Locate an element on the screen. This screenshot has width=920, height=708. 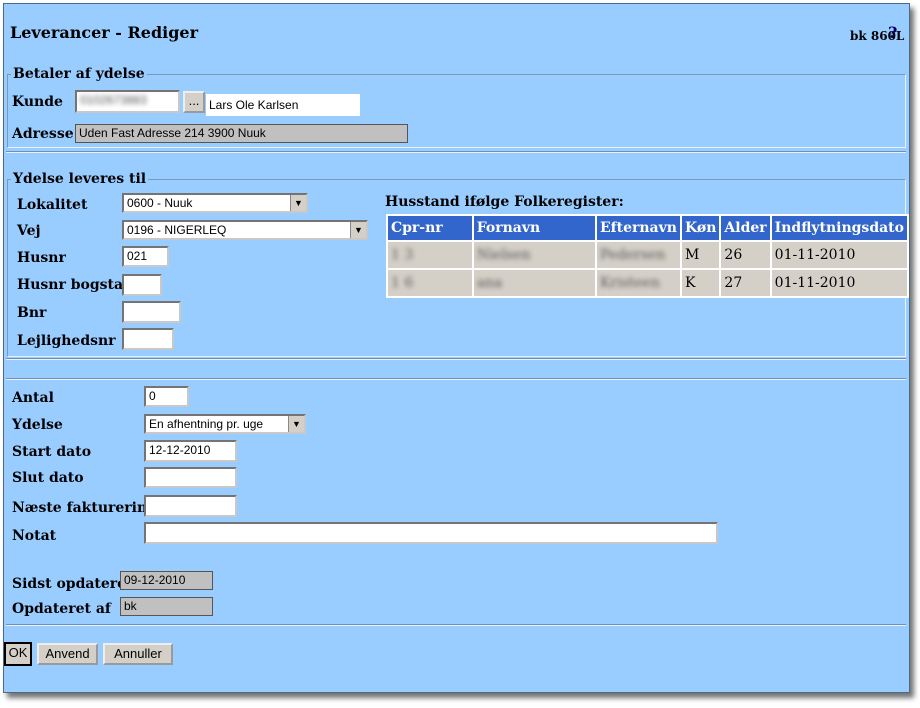
road-label: Vej is located at coordinates (29, 231).